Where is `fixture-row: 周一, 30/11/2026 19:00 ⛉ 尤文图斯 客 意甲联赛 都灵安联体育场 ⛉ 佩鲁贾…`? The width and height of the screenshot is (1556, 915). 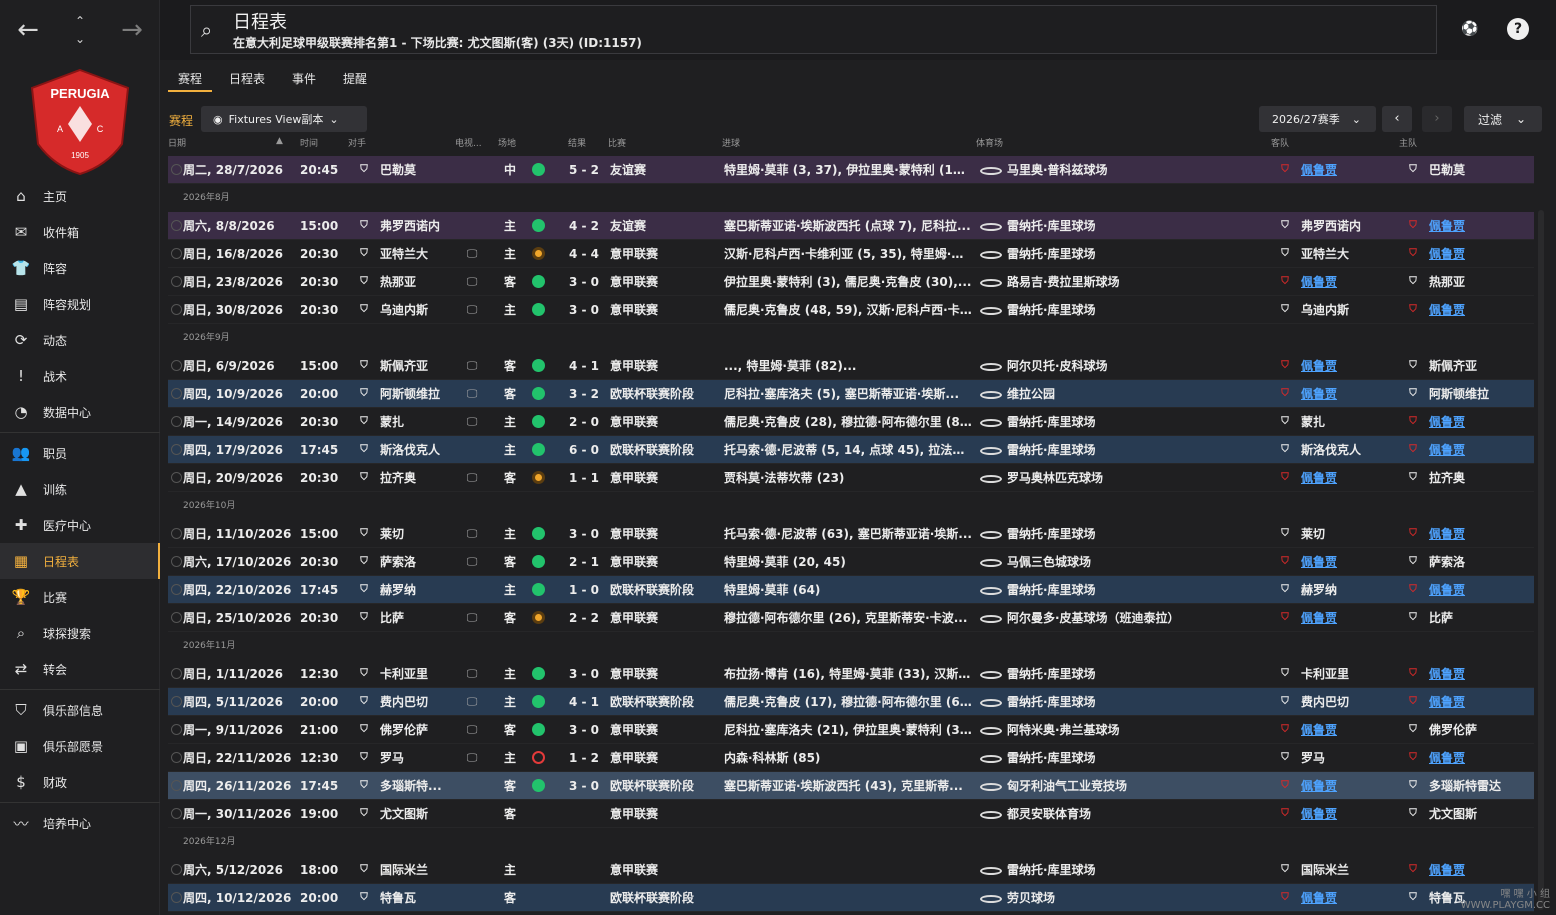
fixture-row: 周一, 30/11/2026 19:00 ⛉ 尤文图斯 客 意甲联赛 都灵安联体育场 ⛉ 佩鲁贾… is located at coordinates (851, 814).